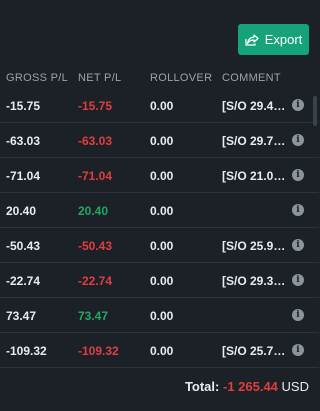 Image resolution: width=320 pixels, height=411 pixels. I want to click on net-pl-cell: 73.47, so click(93, 316).